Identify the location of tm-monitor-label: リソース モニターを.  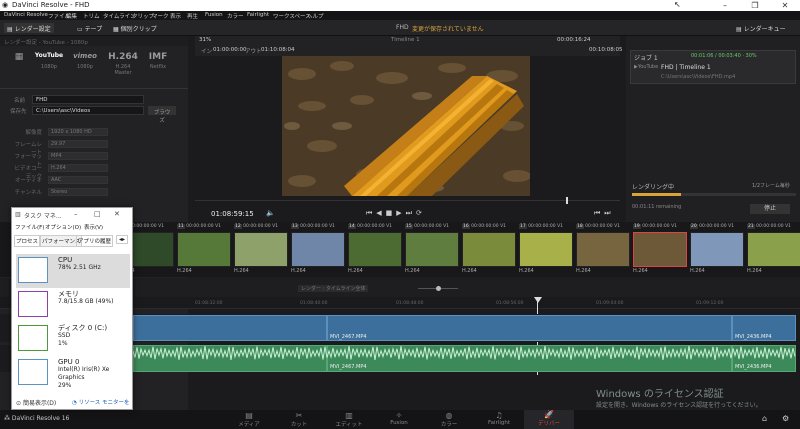
(104, 403).